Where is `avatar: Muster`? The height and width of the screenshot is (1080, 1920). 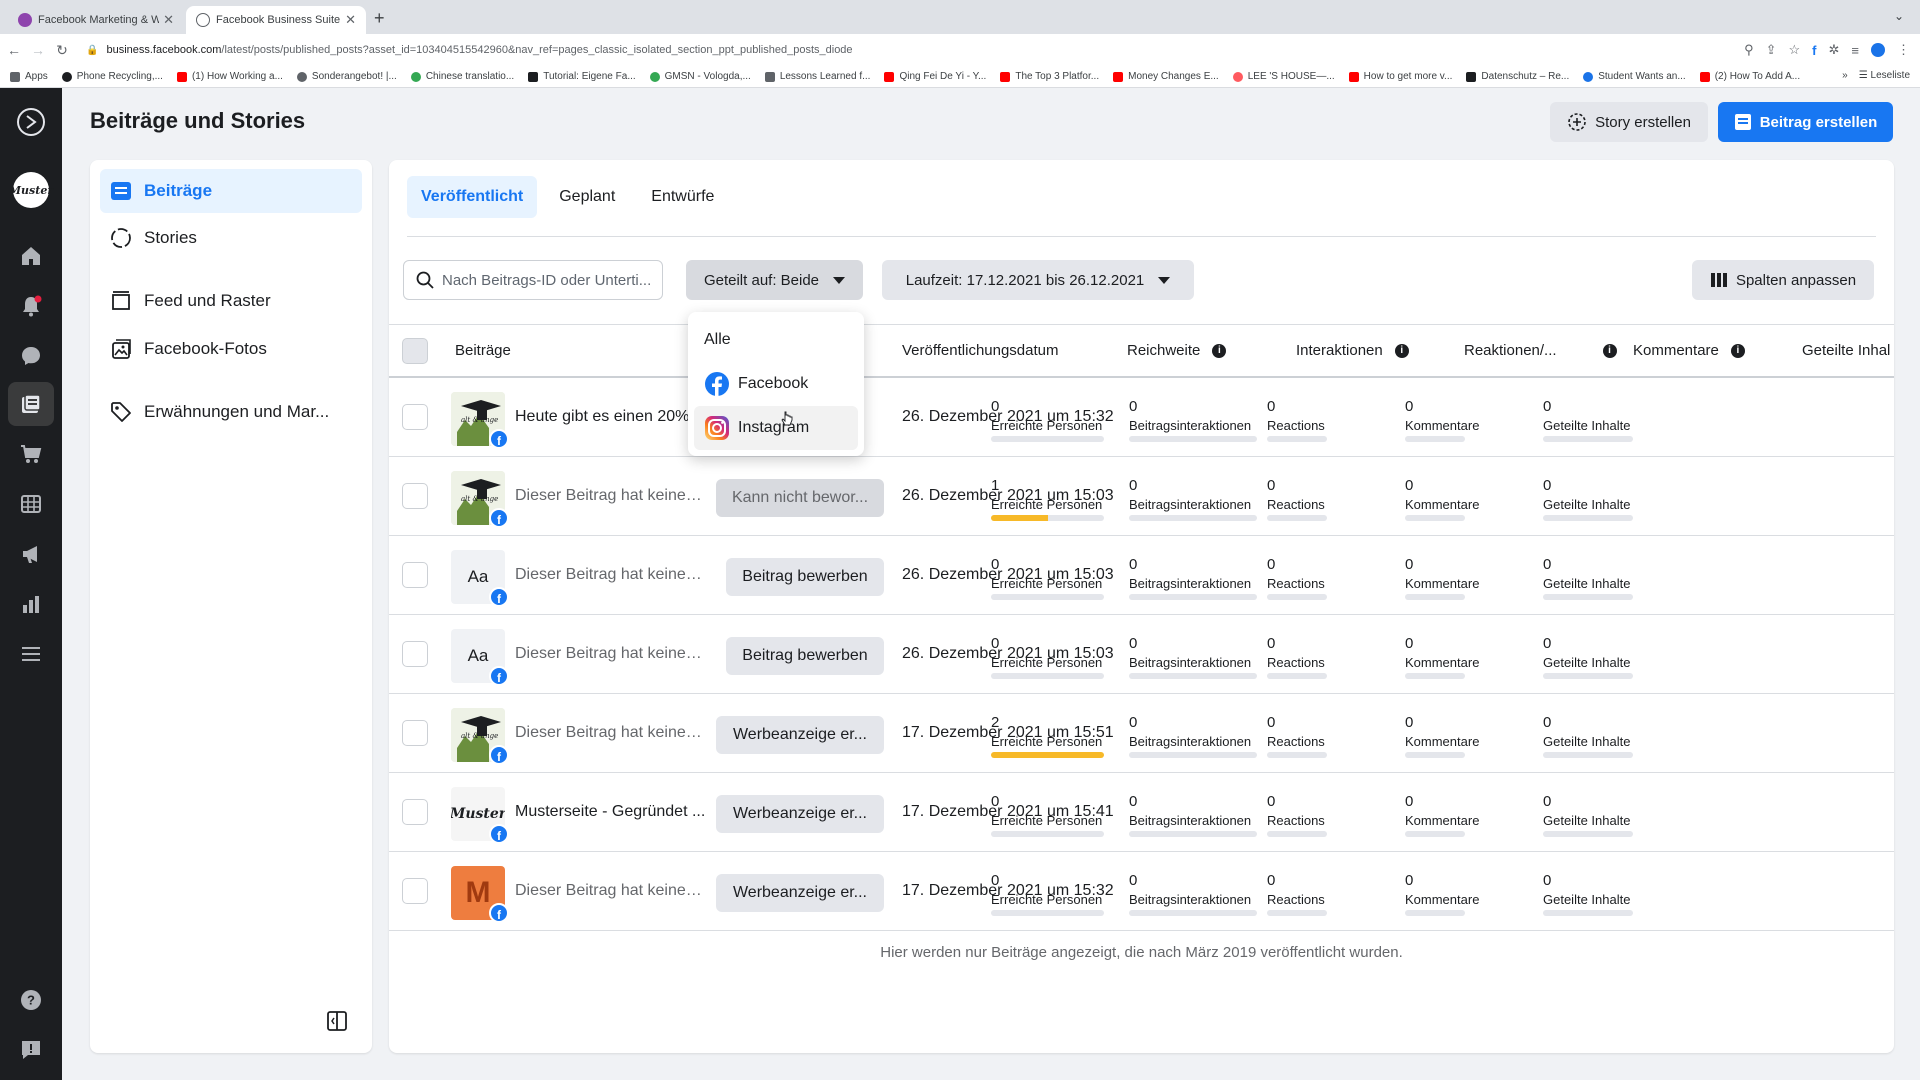
avatar: Muster is located at coordinates (31, 190).